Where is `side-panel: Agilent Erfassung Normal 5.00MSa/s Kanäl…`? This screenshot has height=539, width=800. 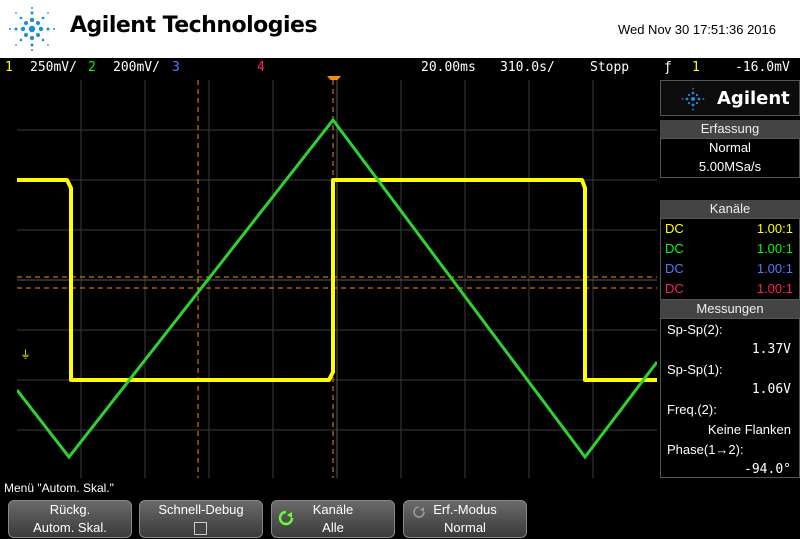
side-panel: Agilent Erfassung Normal 5.00MSa/s Kanäl… is located at coordinates (730, 279).